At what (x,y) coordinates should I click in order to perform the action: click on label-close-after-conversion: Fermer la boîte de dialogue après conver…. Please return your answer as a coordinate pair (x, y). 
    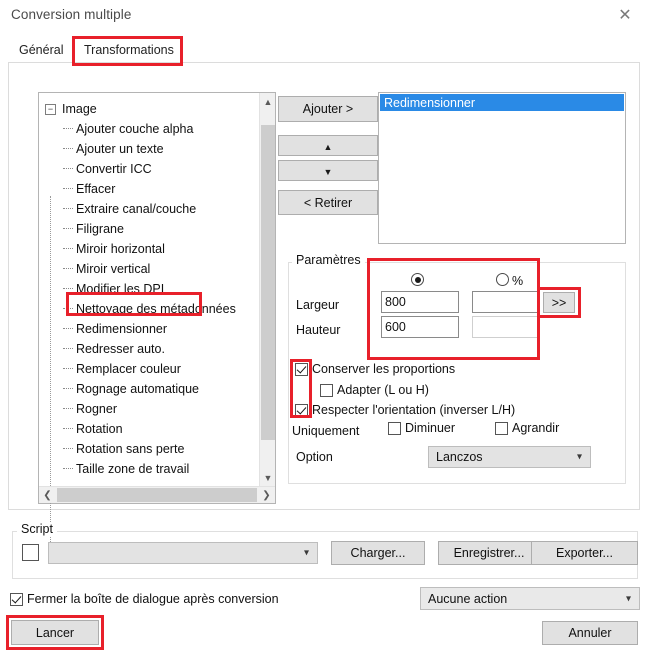
    Looking at the image, I should click on (153, 599).